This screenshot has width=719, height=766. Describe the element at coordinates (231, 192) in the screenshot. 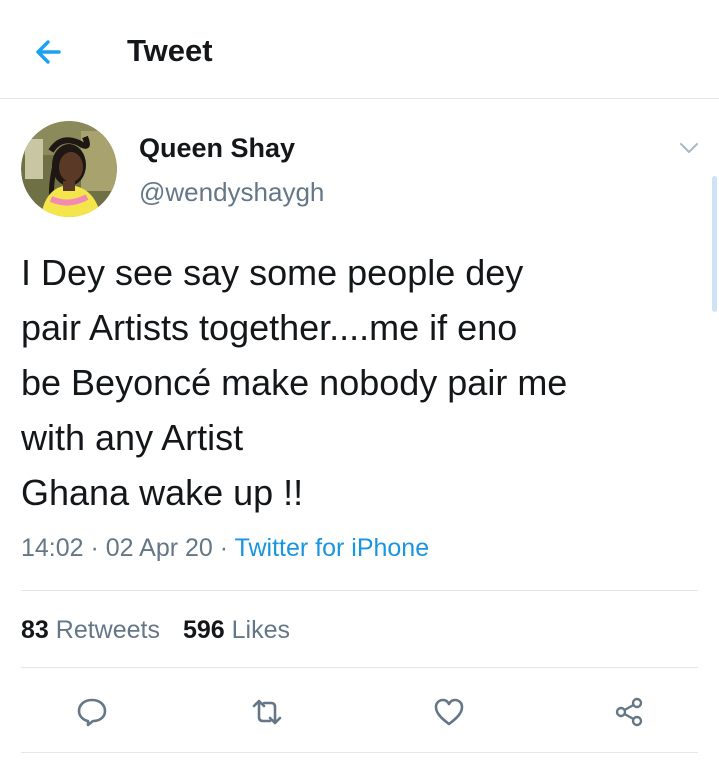

I see `user-handle: @wendyshaygh` at that location.